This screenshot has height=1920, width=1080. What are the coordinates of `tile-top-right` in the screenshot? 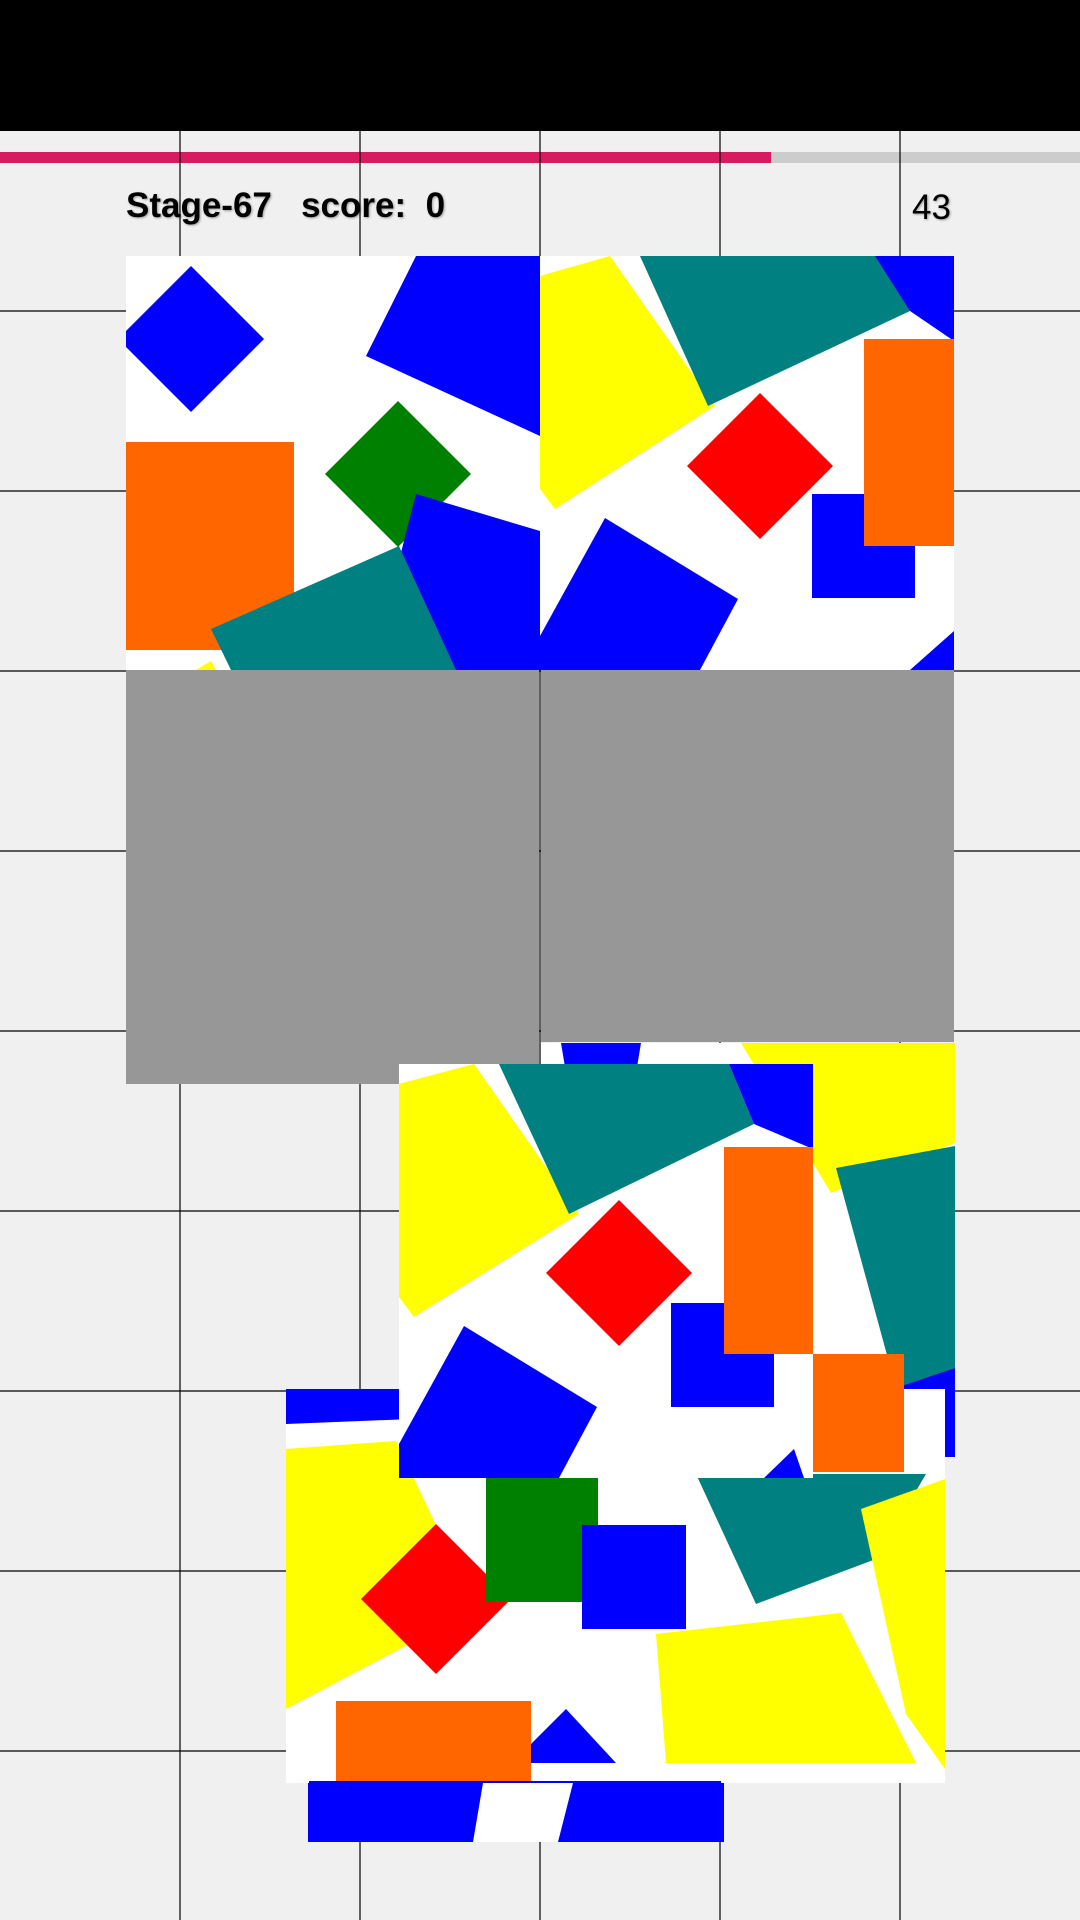 It's located at (747, 463).